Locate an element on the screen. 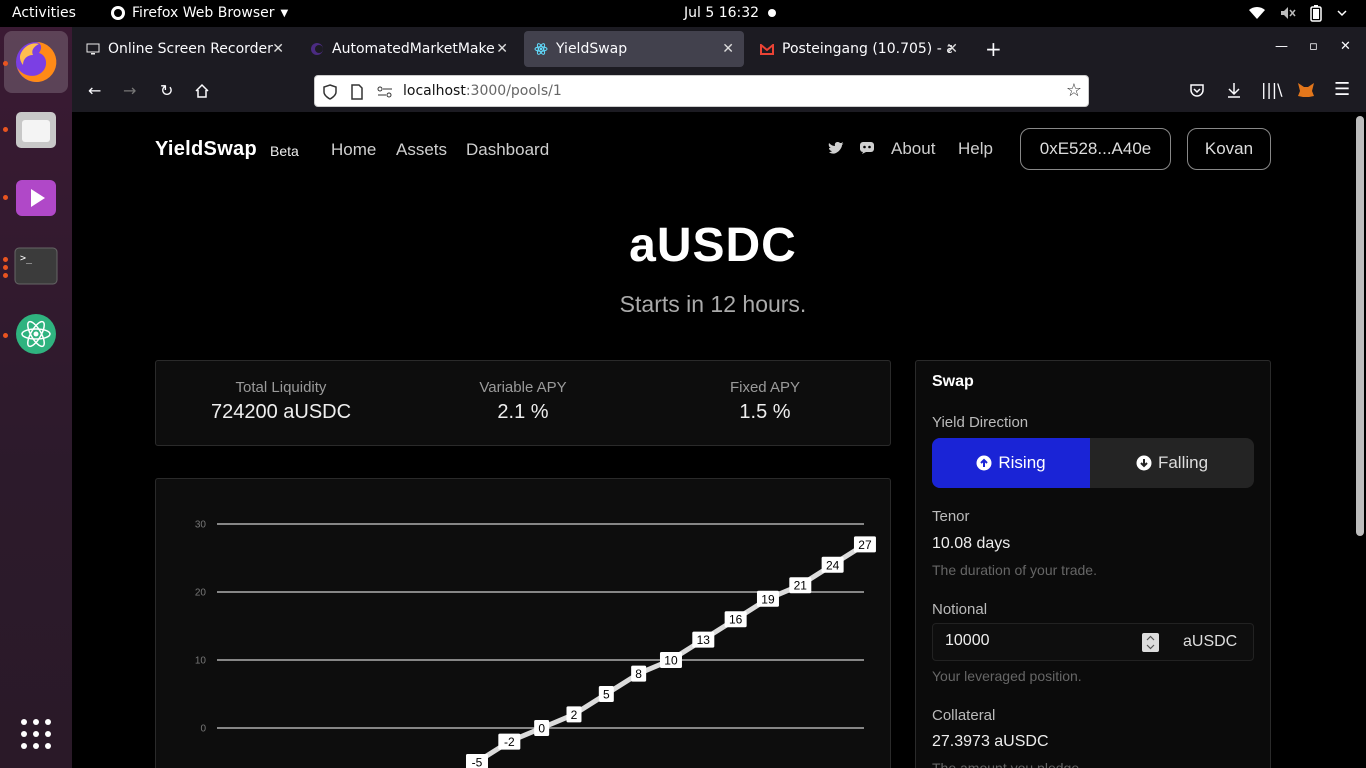 The height and width of the screenshot is (768, 1366). firefox-icon is located at coordinates (36, 61).